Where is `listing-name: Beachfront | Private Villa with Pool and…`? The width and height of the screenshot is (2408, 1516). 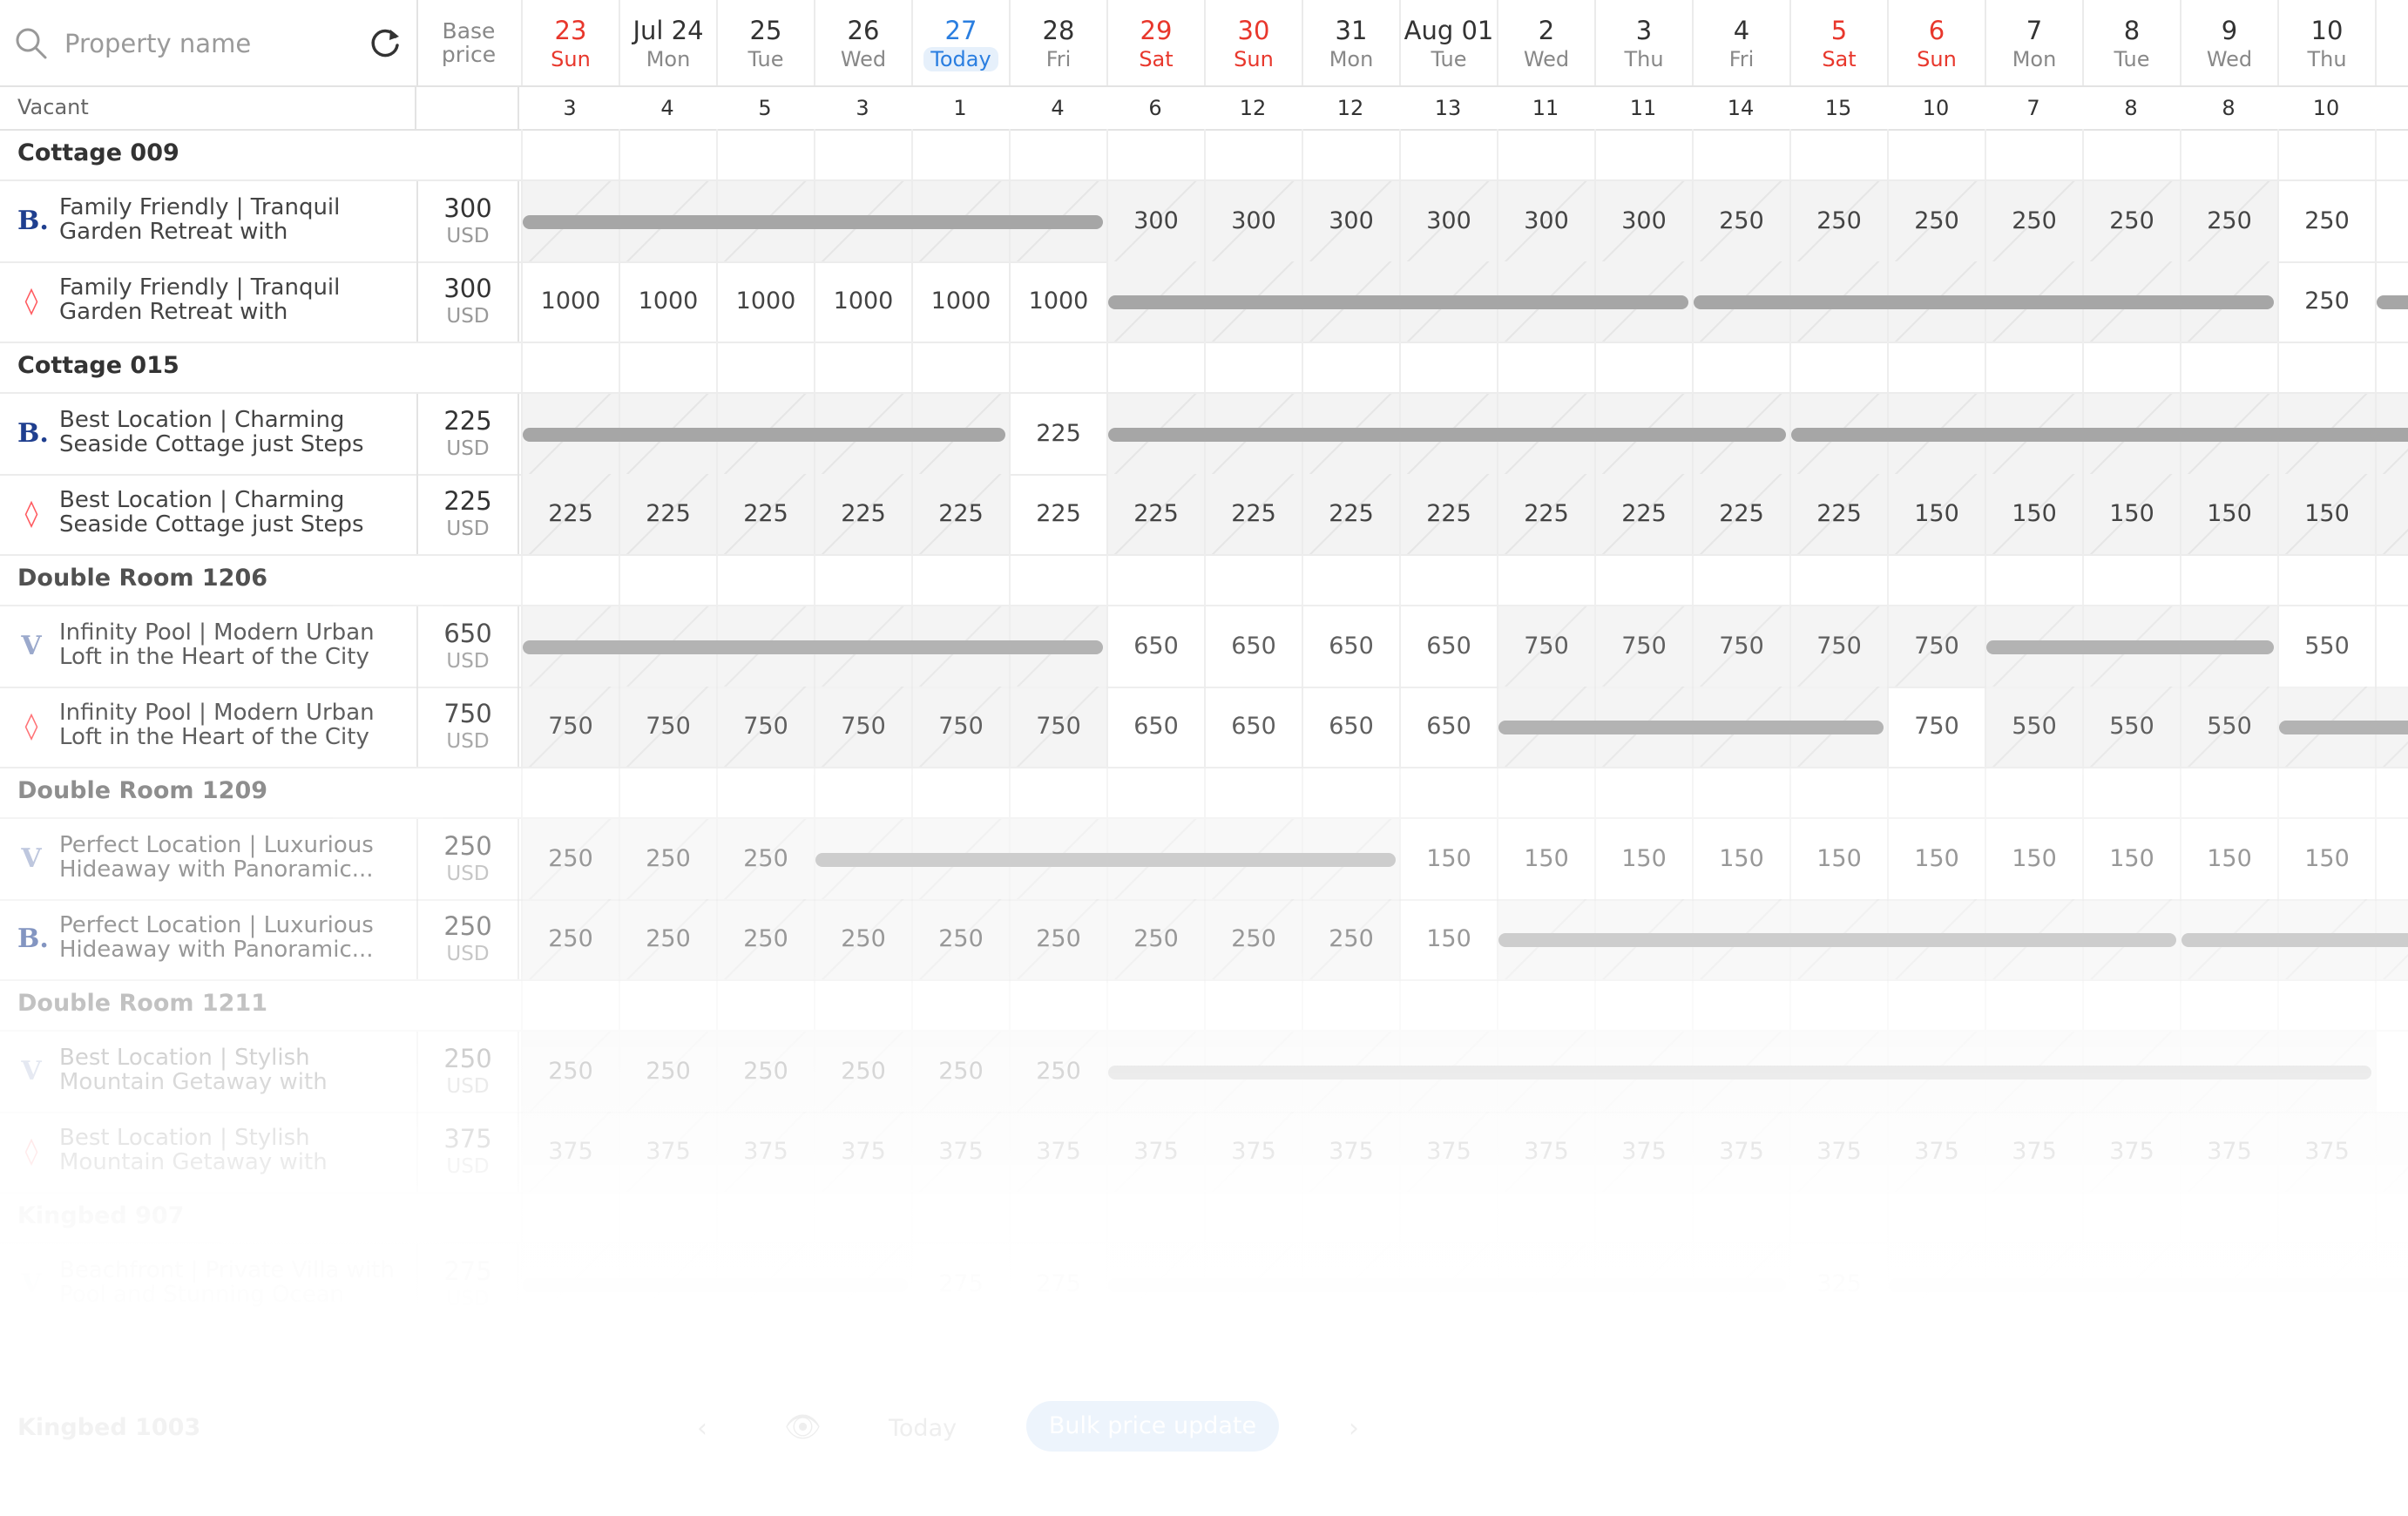 listing-name: Beachfront | Private Villa with Pool and… is located at coordinates (233, 1284).